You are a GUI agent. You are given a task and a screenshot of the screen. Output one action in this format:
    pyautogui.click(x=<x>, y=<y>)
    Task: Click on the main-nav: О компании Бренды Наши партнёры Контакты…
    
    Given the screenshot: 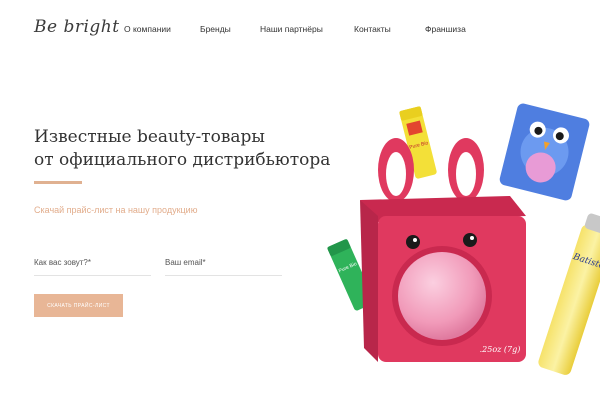 What is the action you would take?
    pyautogui.click(x=300, y=31)
    